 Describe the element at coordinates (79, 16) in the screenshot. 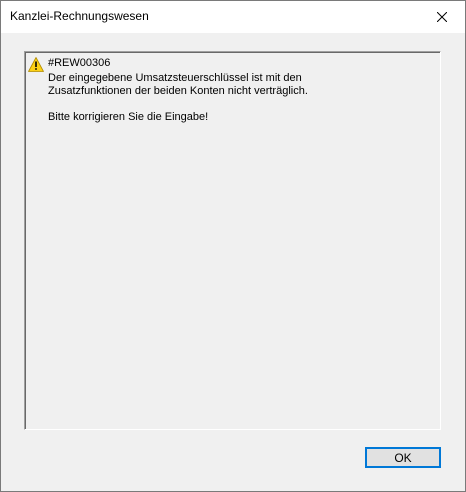

I see `window-title: Kanzlei-Rechnungswesen` at that location.